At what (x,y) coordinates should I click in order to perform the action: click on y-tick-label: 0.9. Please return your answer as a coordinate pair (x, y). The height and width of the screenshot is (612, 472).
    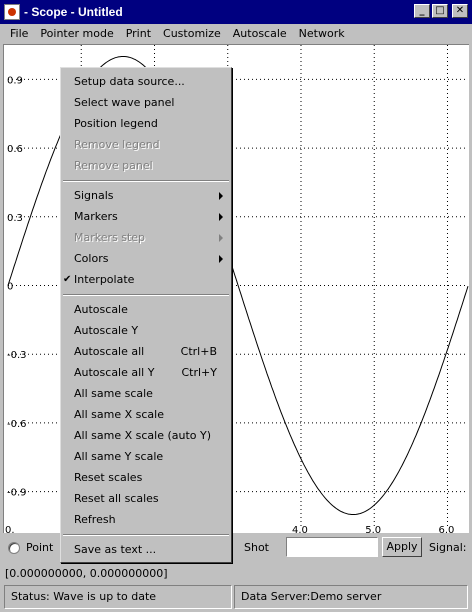
    Looking at the image, I should click on (15, 80).